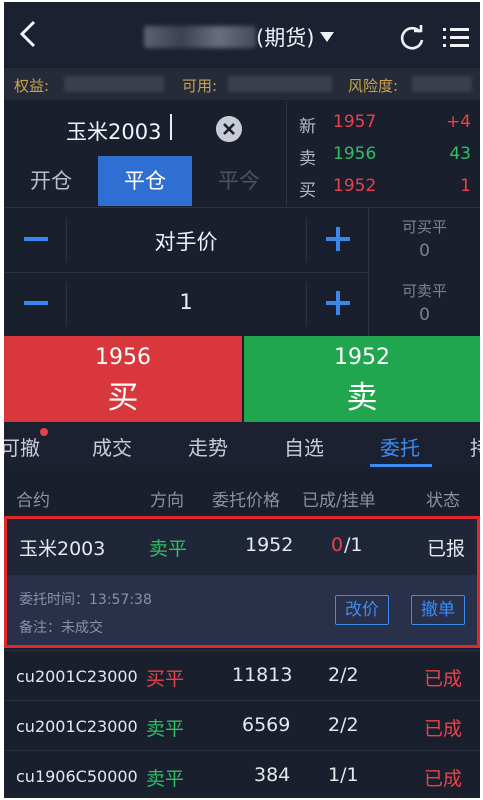  I want to click on quote-price: 1957, so click(355, 122).